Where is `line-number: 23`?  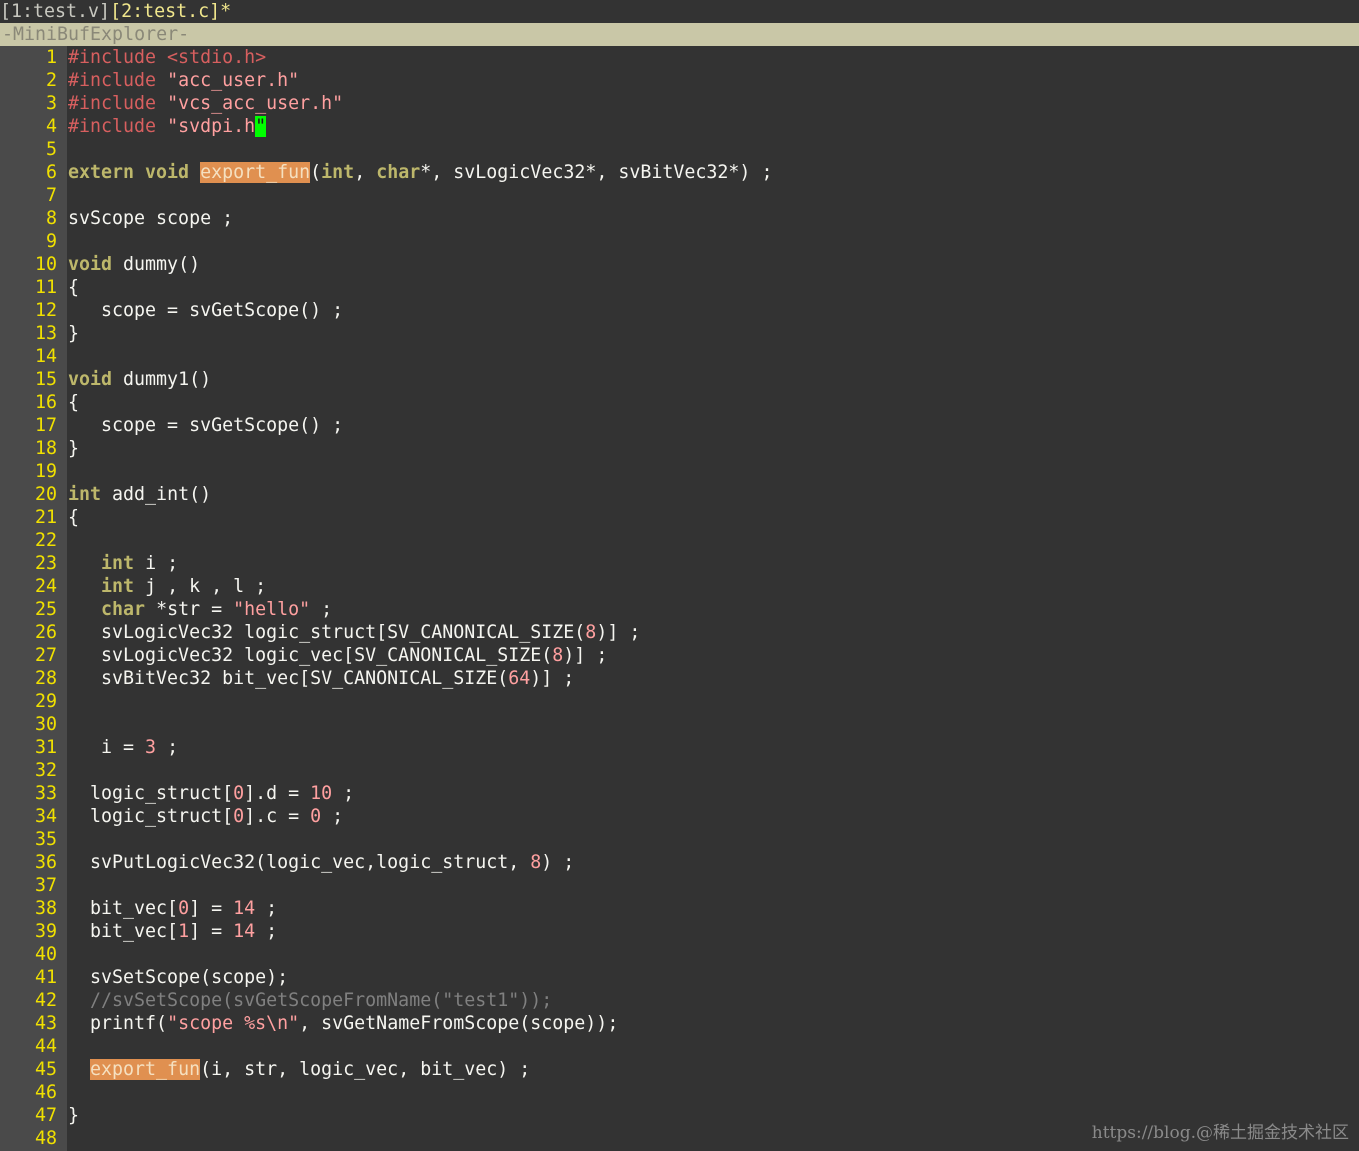 line-number: 23 is located at coordinates (45, 563).